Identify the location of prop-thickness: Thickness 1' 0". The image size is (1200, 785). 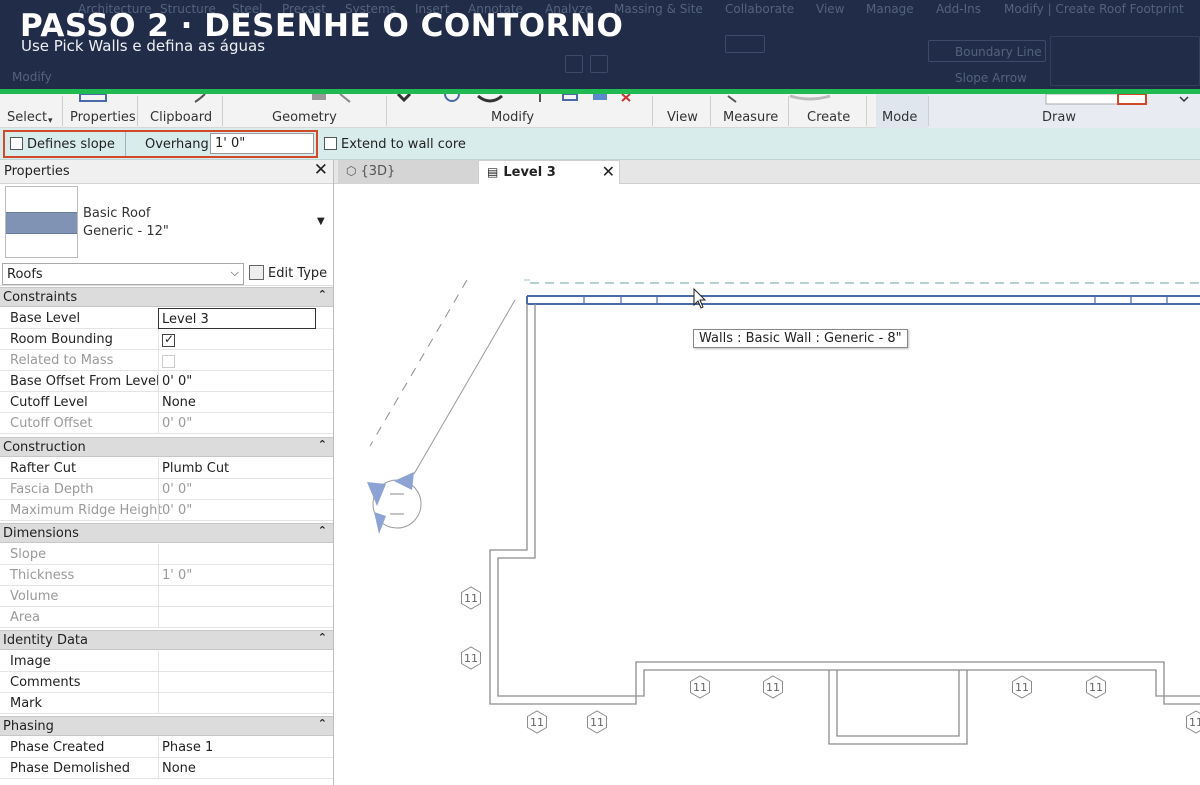
(166, 575).